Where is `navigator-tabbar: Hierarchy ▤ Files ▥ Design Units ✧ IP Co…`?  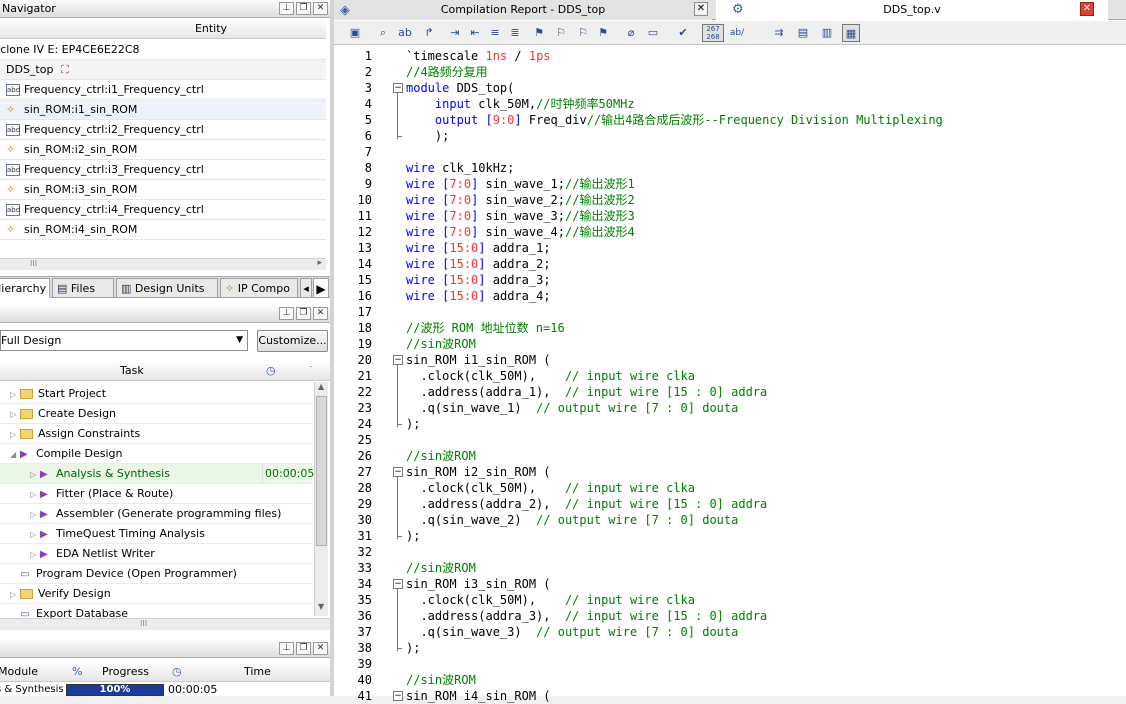 navigator-tabbar: Hierarchy ▤ Files ▥ Design Units ✧ IP Co… is located at coordinates (165, 287).